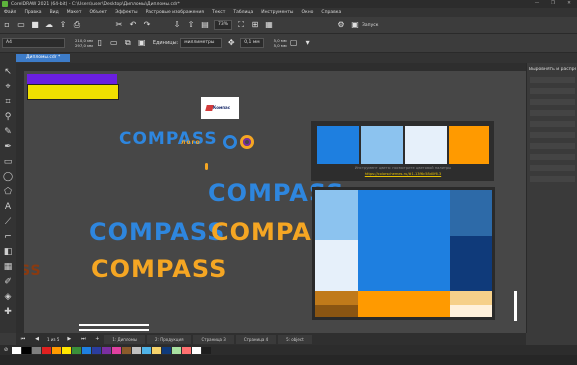 The width and height of the screenshot is (577, 365). Describe the element at coordinates (97, 339) in the screenshot. I see `add-page-icon: +` at that location.